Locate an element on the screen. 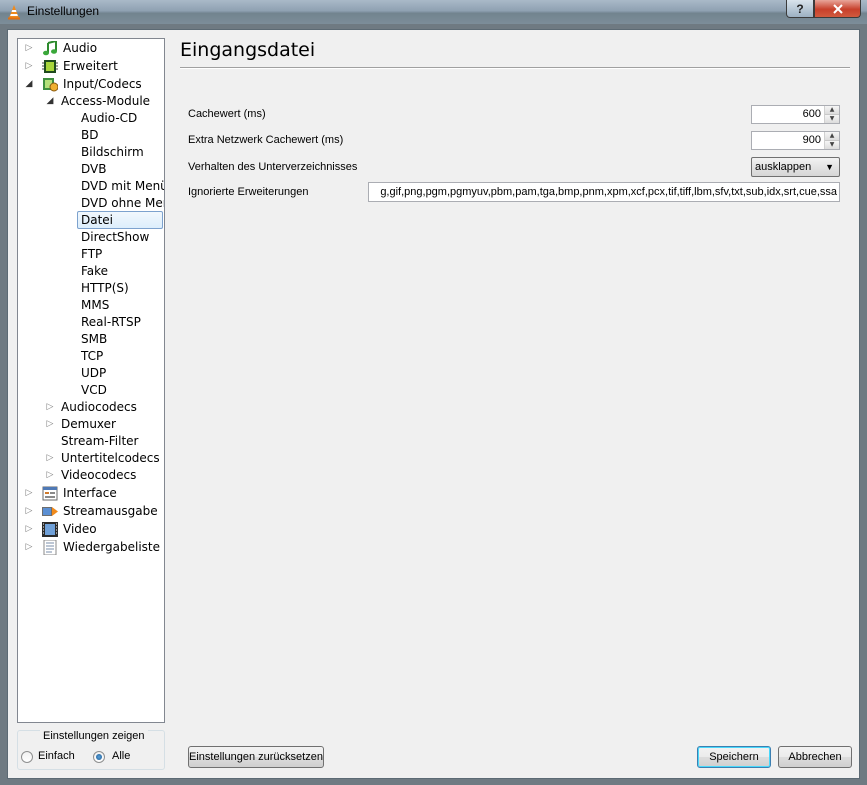  tree-item-ftp: FTP is located at coordinates (91, 254).